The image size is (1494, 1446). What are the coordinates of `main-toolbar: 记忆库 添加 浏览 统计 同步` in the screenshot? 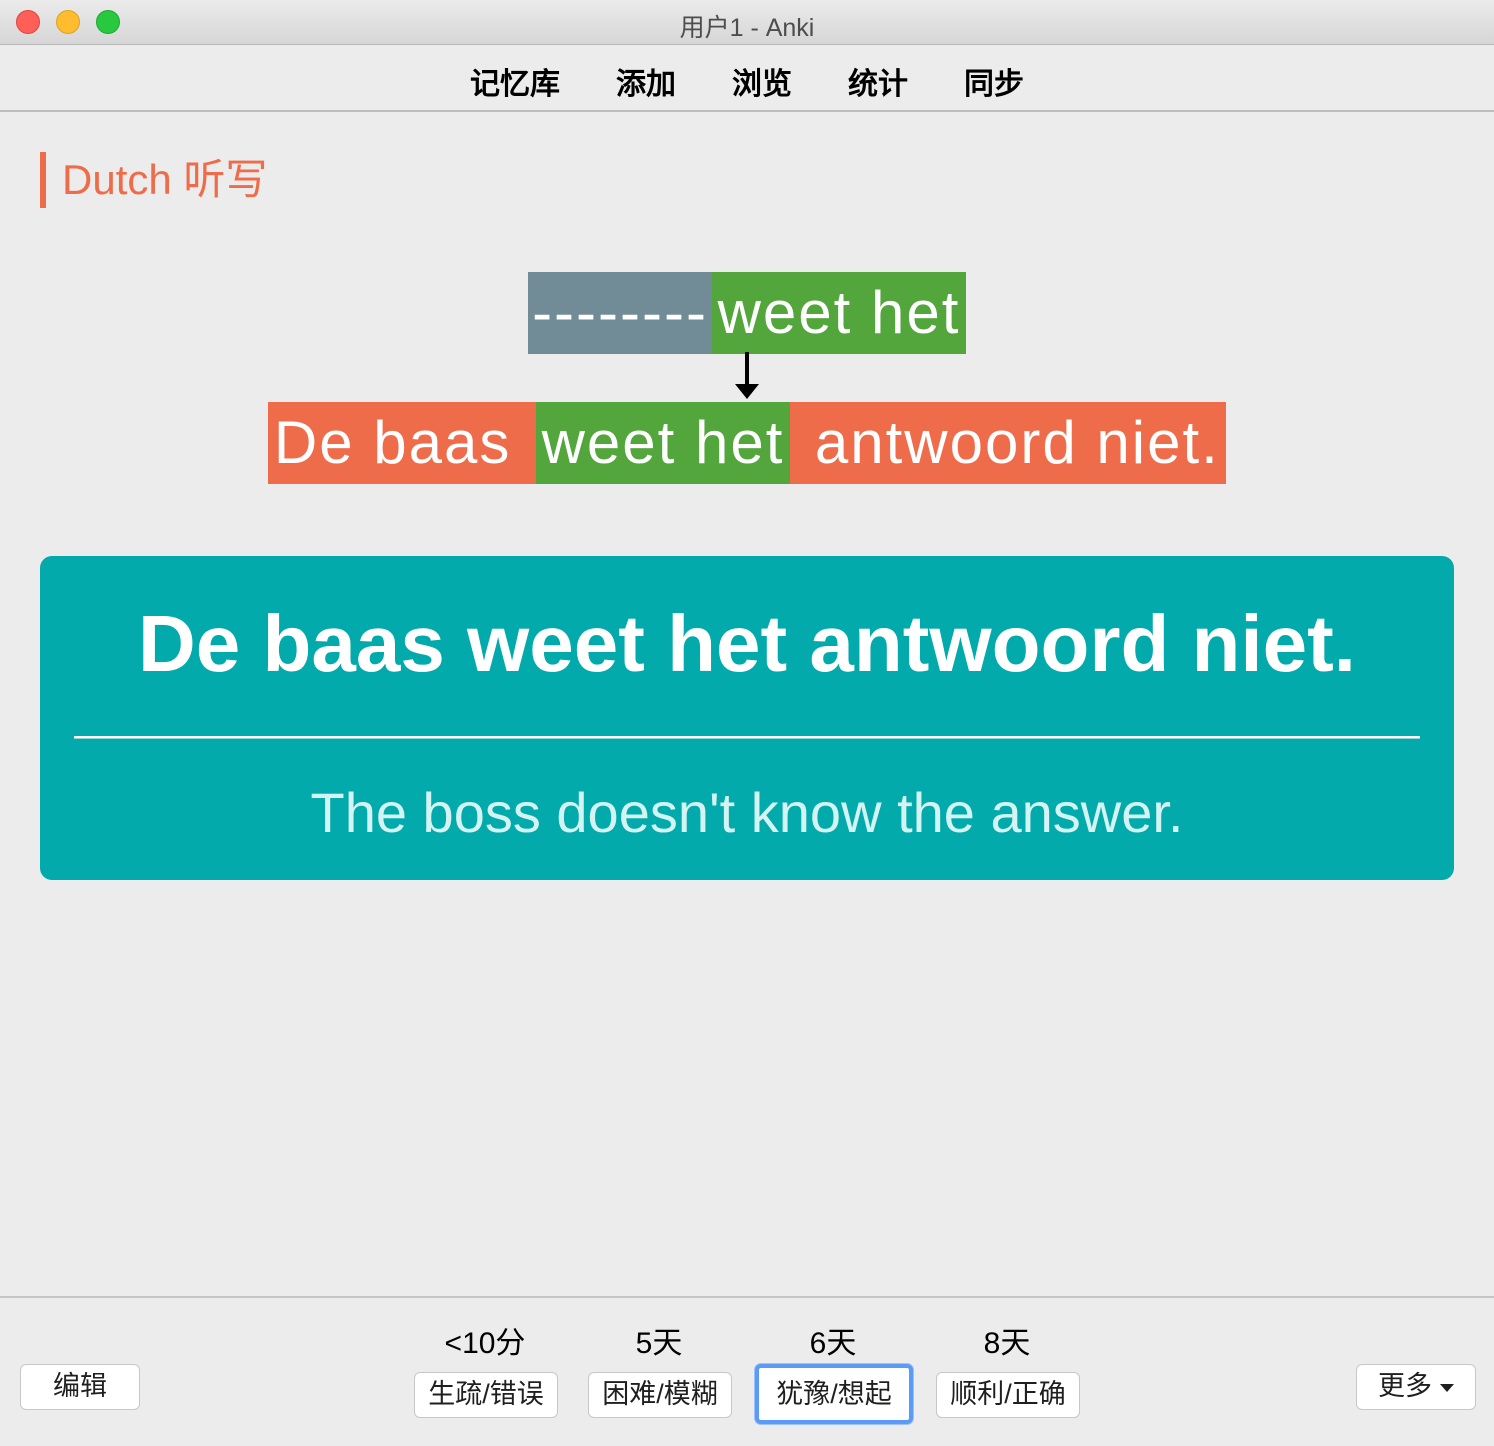 It's located at (747, 78).